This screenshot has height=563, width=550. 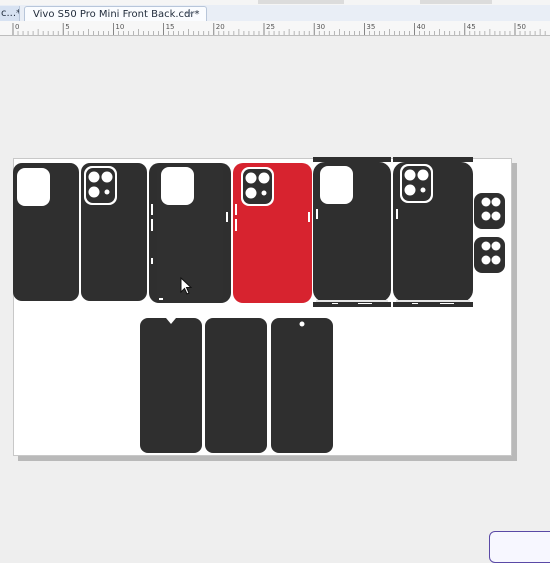 What do you see at coordinates (171, 385) in the screenshot?
I see `front-skin-notch` at bounding box center [171, 385].